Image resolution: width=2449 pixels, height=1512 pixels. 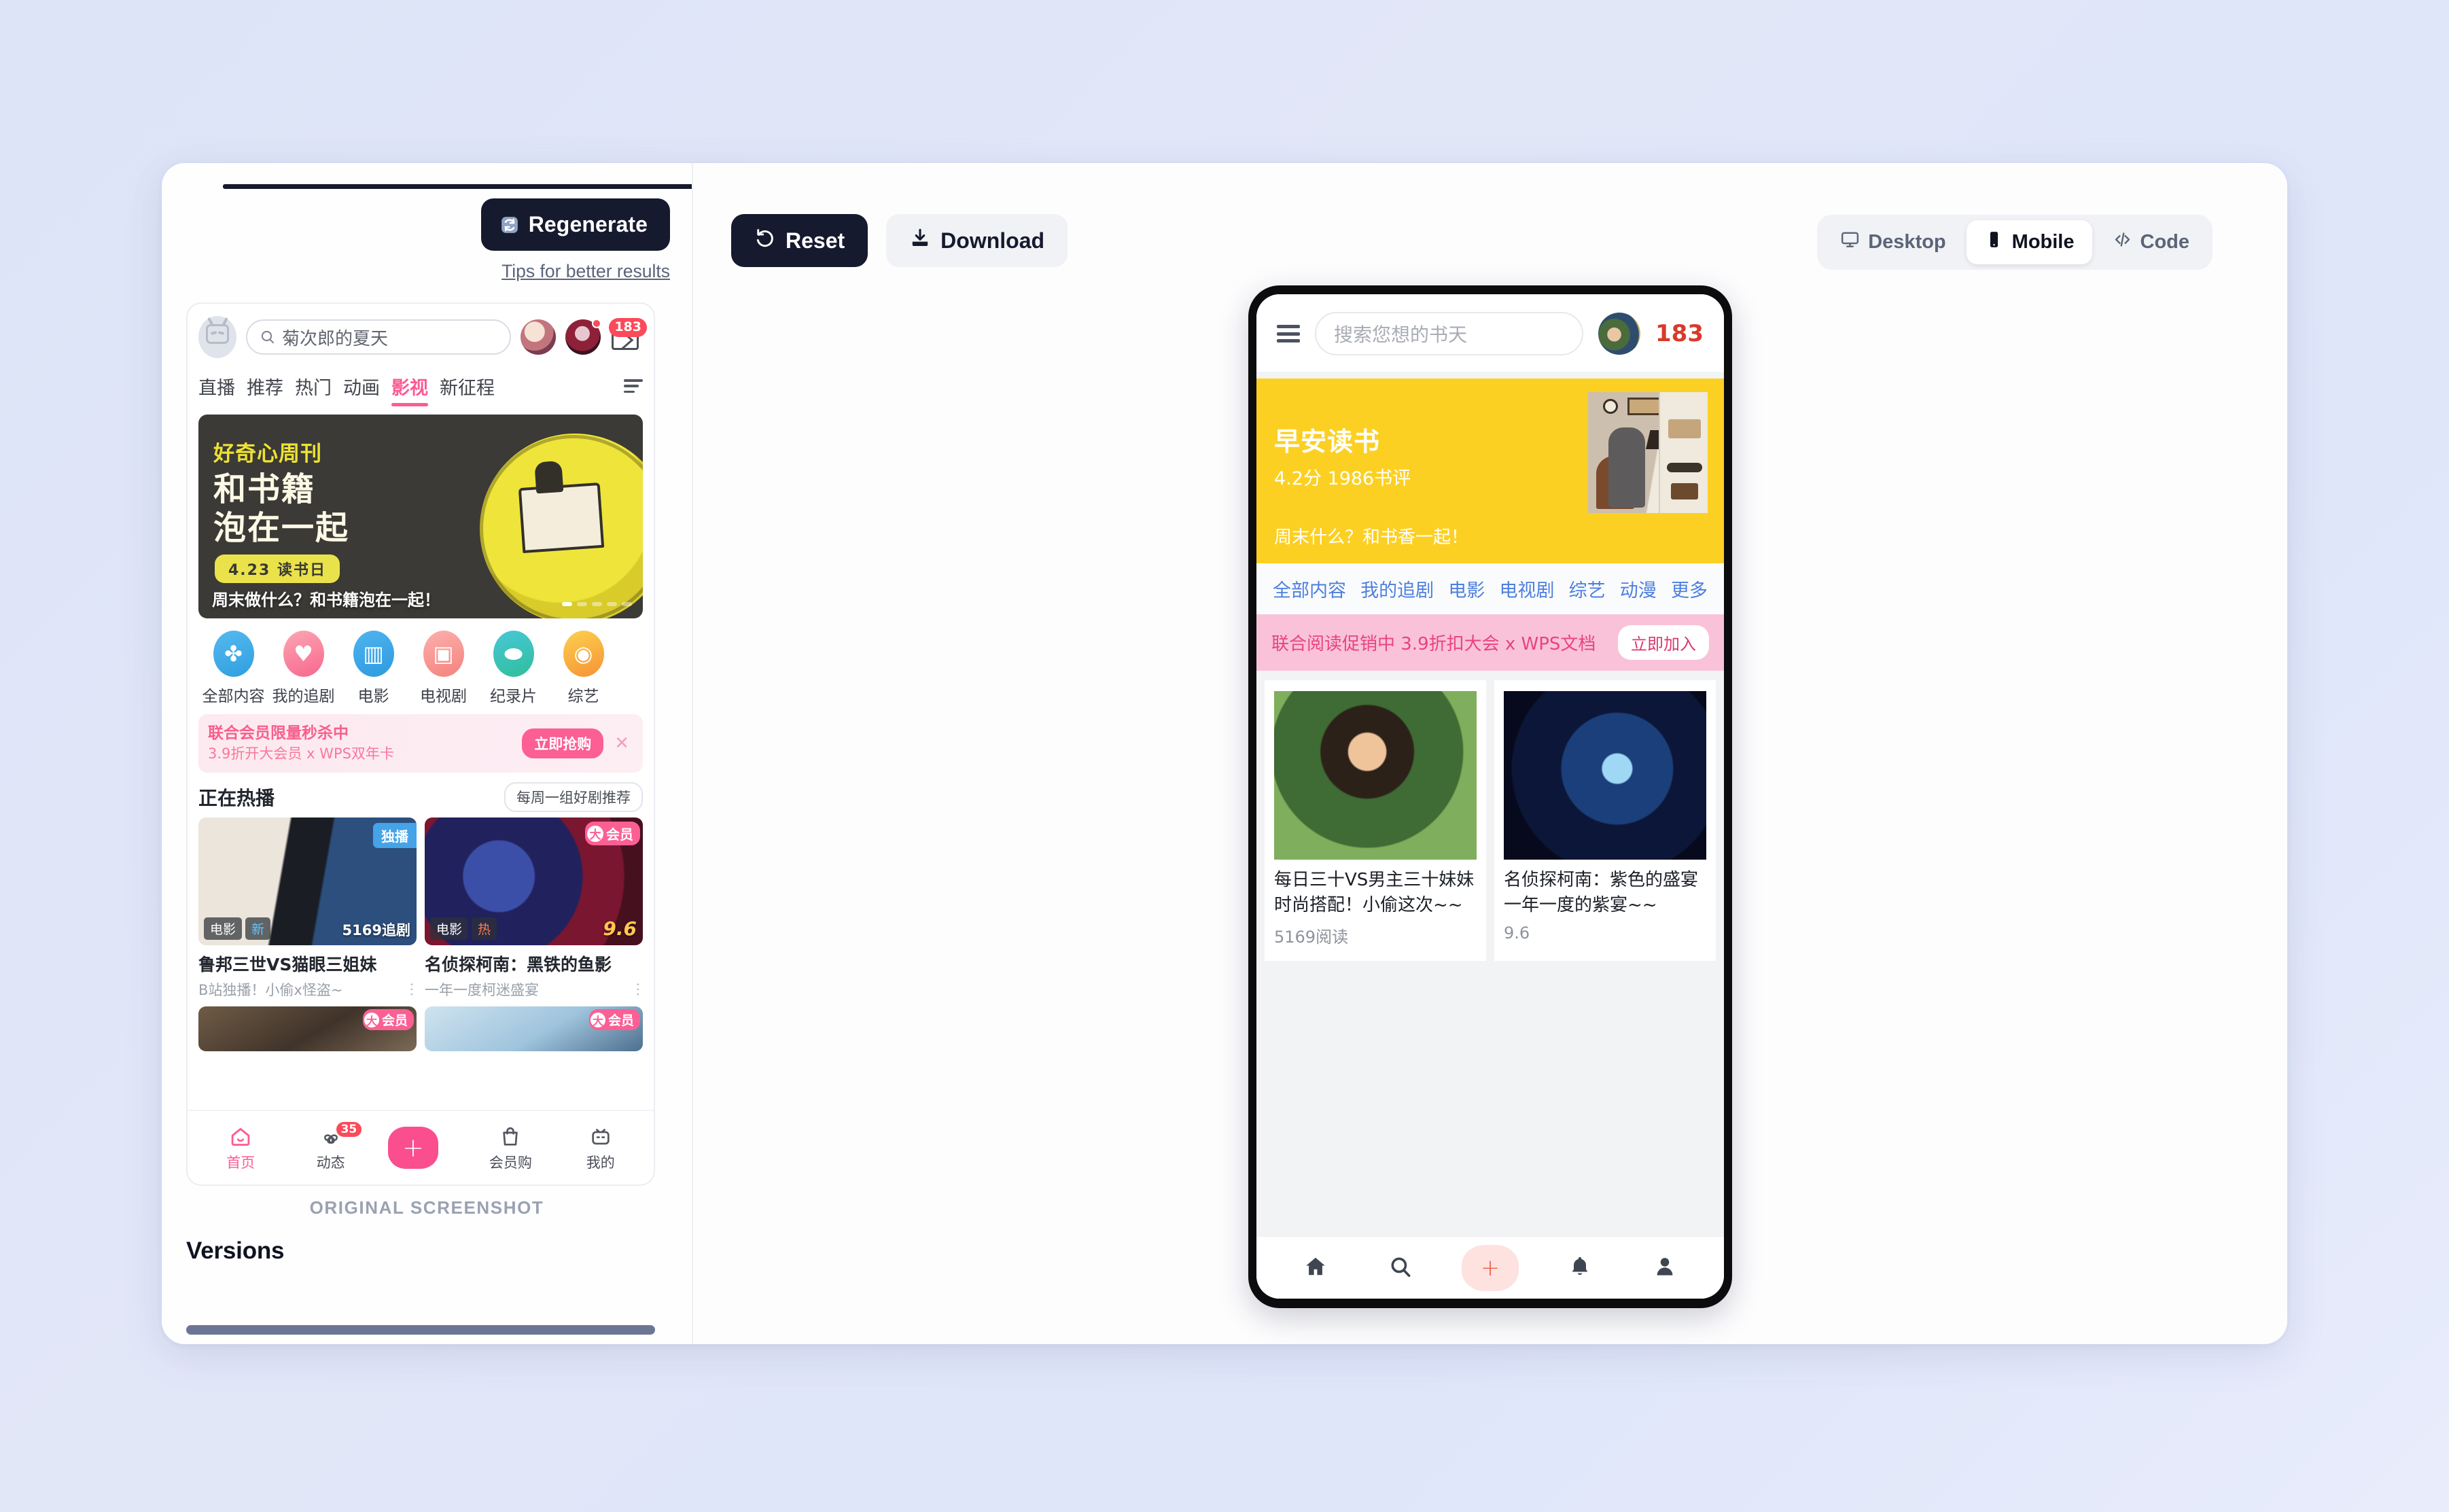 I want to click on preview-card-1: 名侦探柯南：紫色的盛宴 一年一度的紫宴~~ 9.6, so click(x=1605, y=820).